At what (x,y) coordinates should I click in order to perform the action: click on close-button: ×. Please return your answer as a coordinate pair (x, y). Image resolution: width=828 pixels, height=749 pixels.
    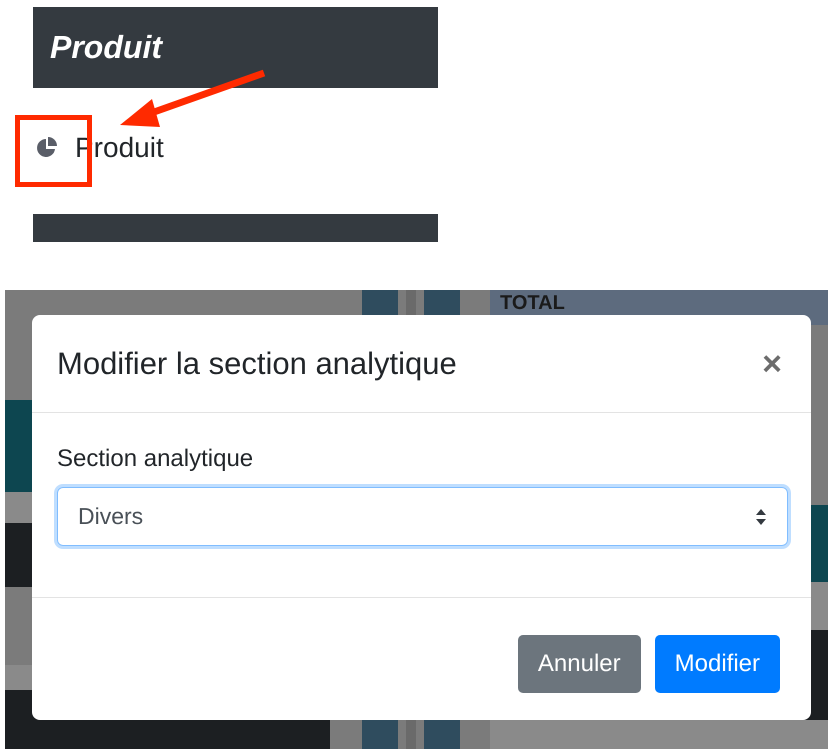
    Looking at the image, I should click on (772, 363).